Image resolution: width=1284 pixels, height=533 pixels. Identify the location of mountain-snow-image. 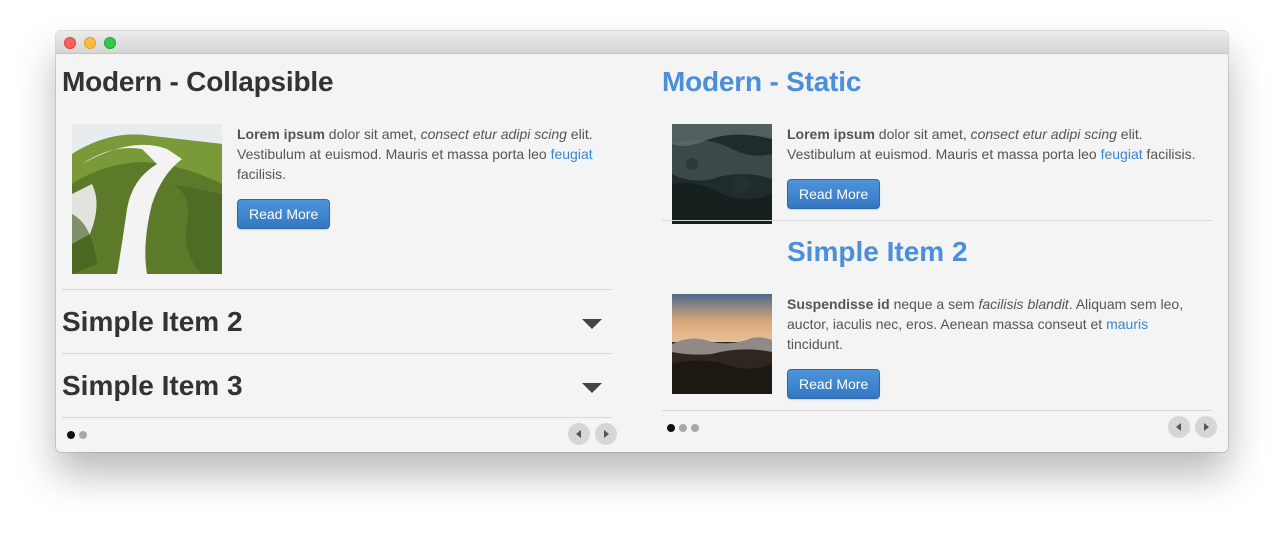
(147, 199).